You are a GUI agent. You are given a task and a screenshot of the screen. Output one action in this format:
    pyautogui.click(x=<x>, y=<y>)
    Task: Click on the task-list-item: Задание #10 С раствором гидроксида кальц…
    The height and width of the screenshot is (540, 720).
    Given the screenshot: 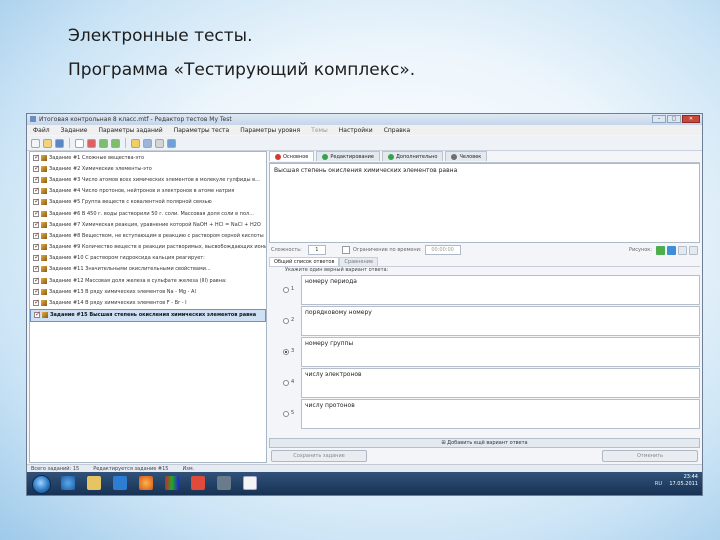 What is the action you would take?
    pyautogui.click(x=148, y=258)
    